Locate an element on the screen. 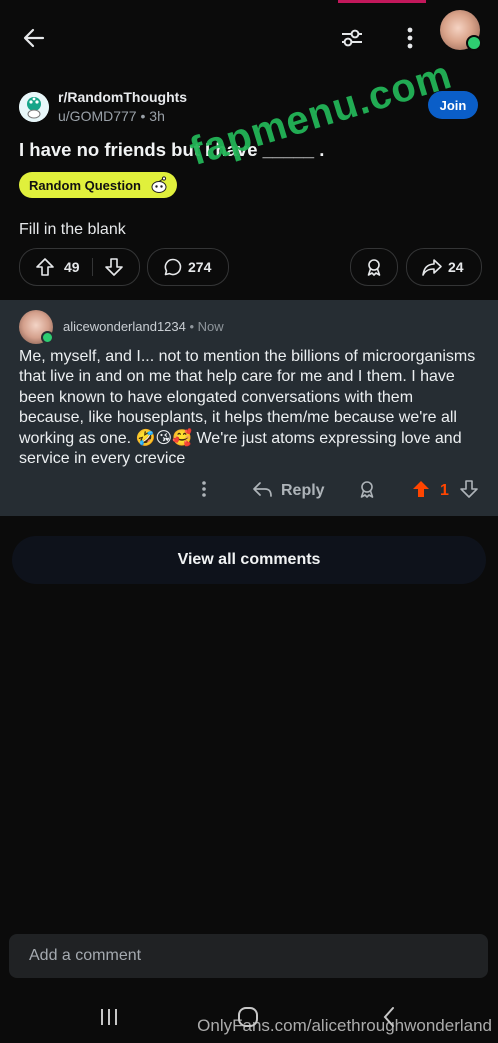 The height and width of the screenshot is (1043, 498). share-button: 24 is located at coordinates (444, 267).